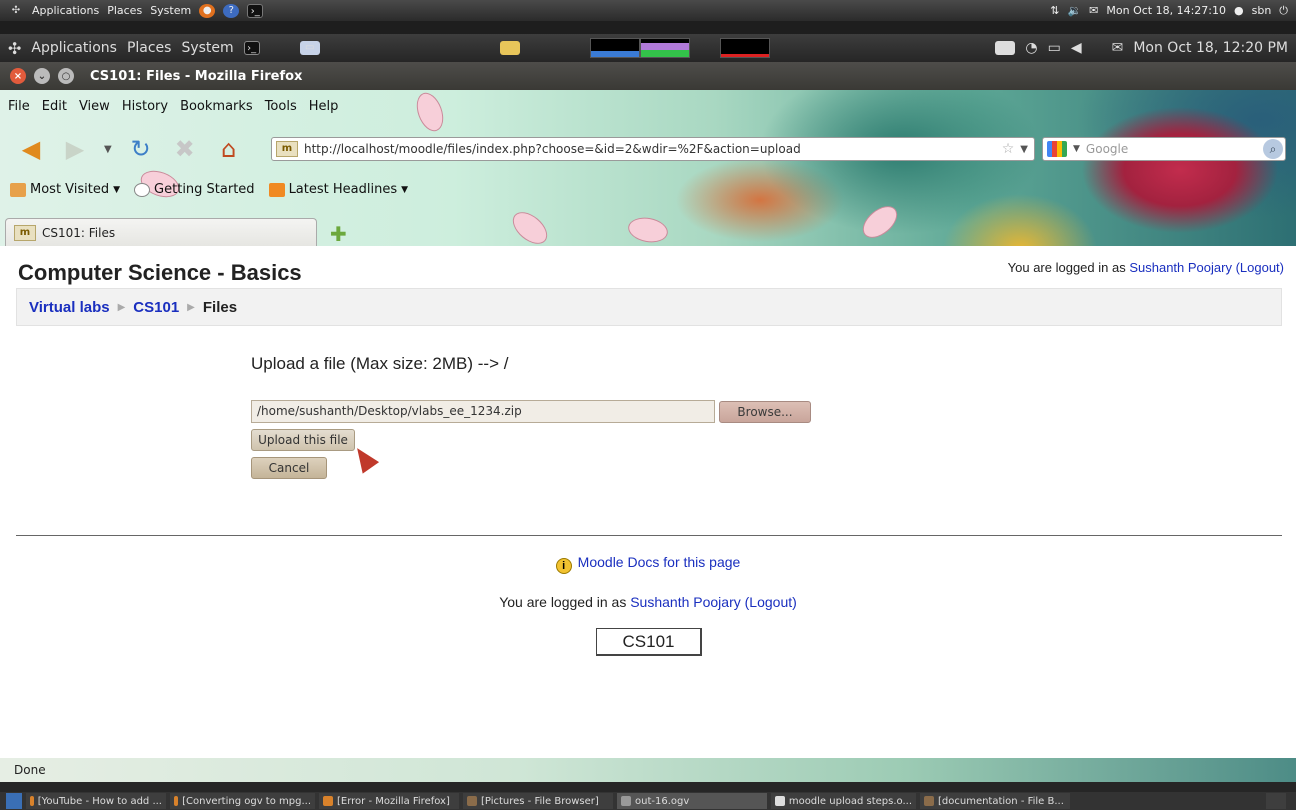 The width and height of the screenshot is (1296, 810). What do you see at coordinates (664, 48) in the screenshot?
I see `memory-monitor-applet` at bounding box center [664, 48].